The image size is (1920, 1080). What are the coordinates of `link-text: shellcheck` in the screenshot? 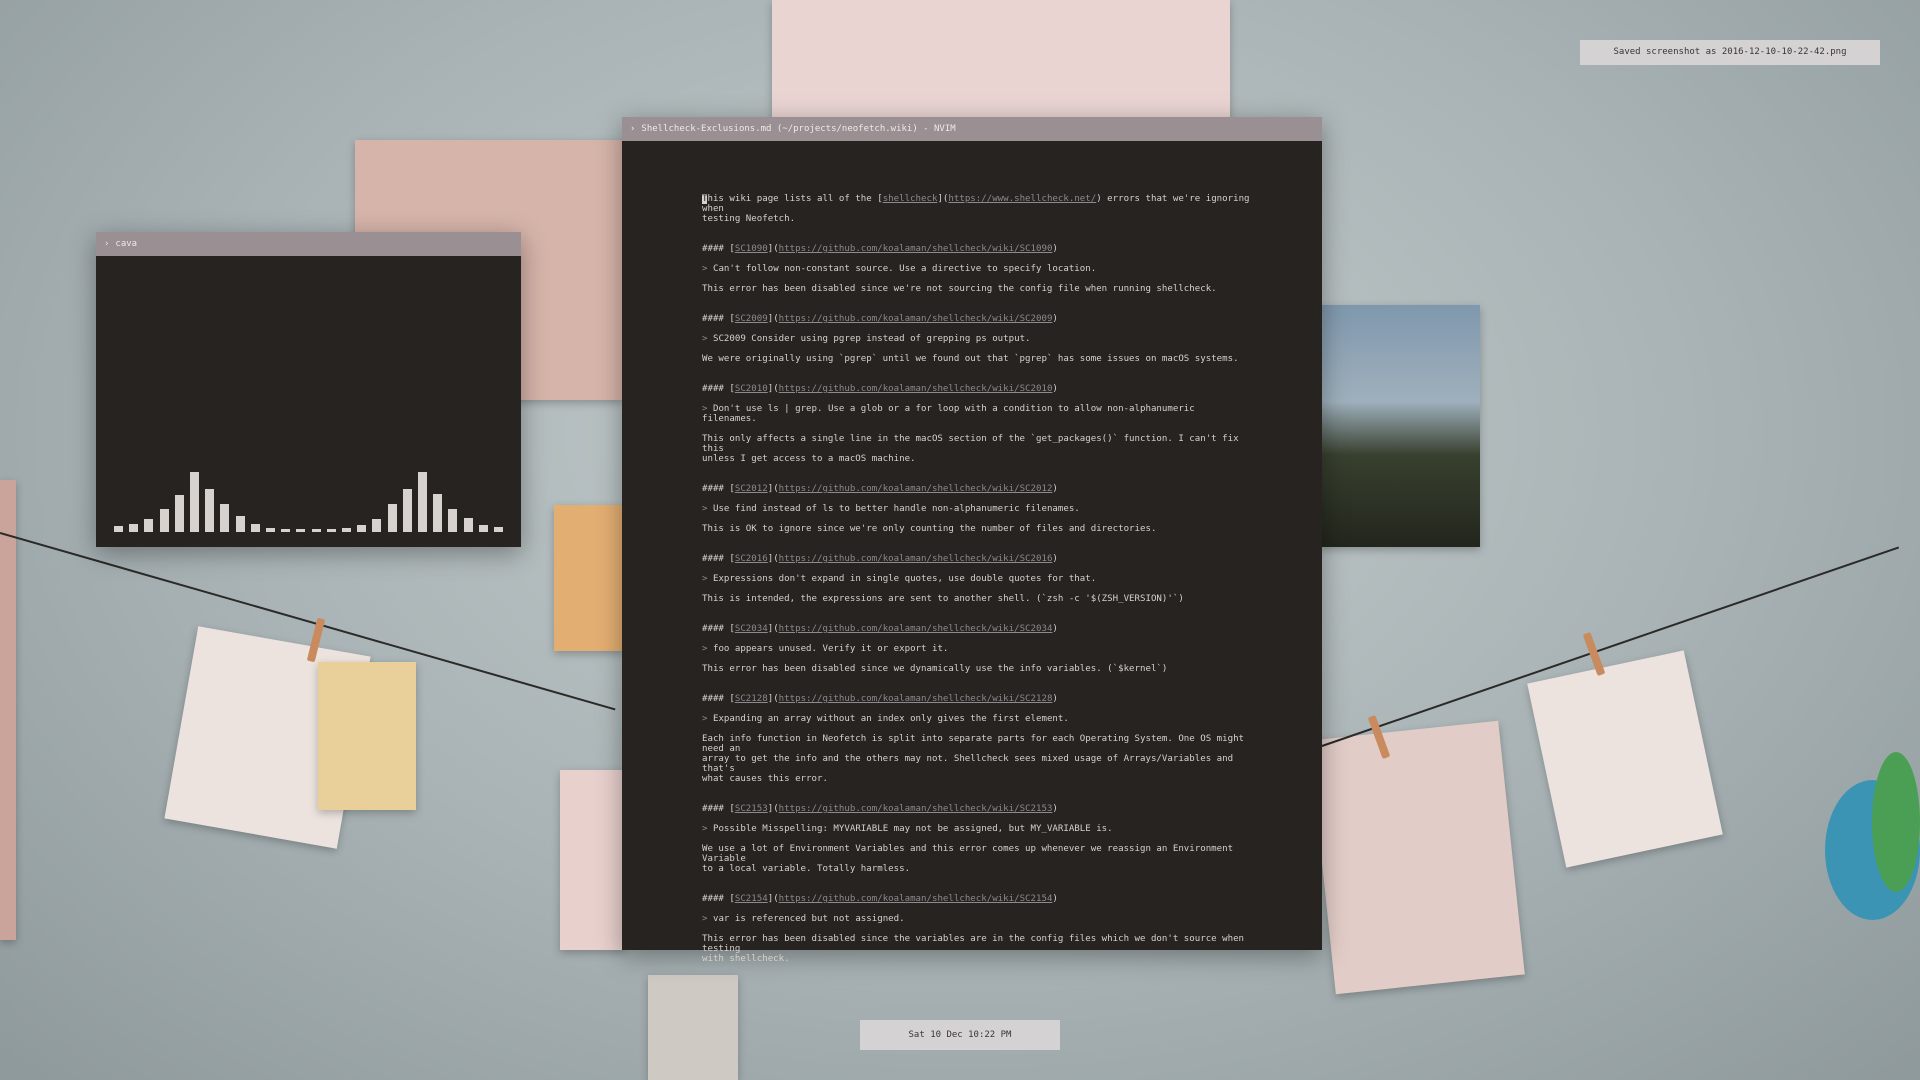 It's located at (910, 199).